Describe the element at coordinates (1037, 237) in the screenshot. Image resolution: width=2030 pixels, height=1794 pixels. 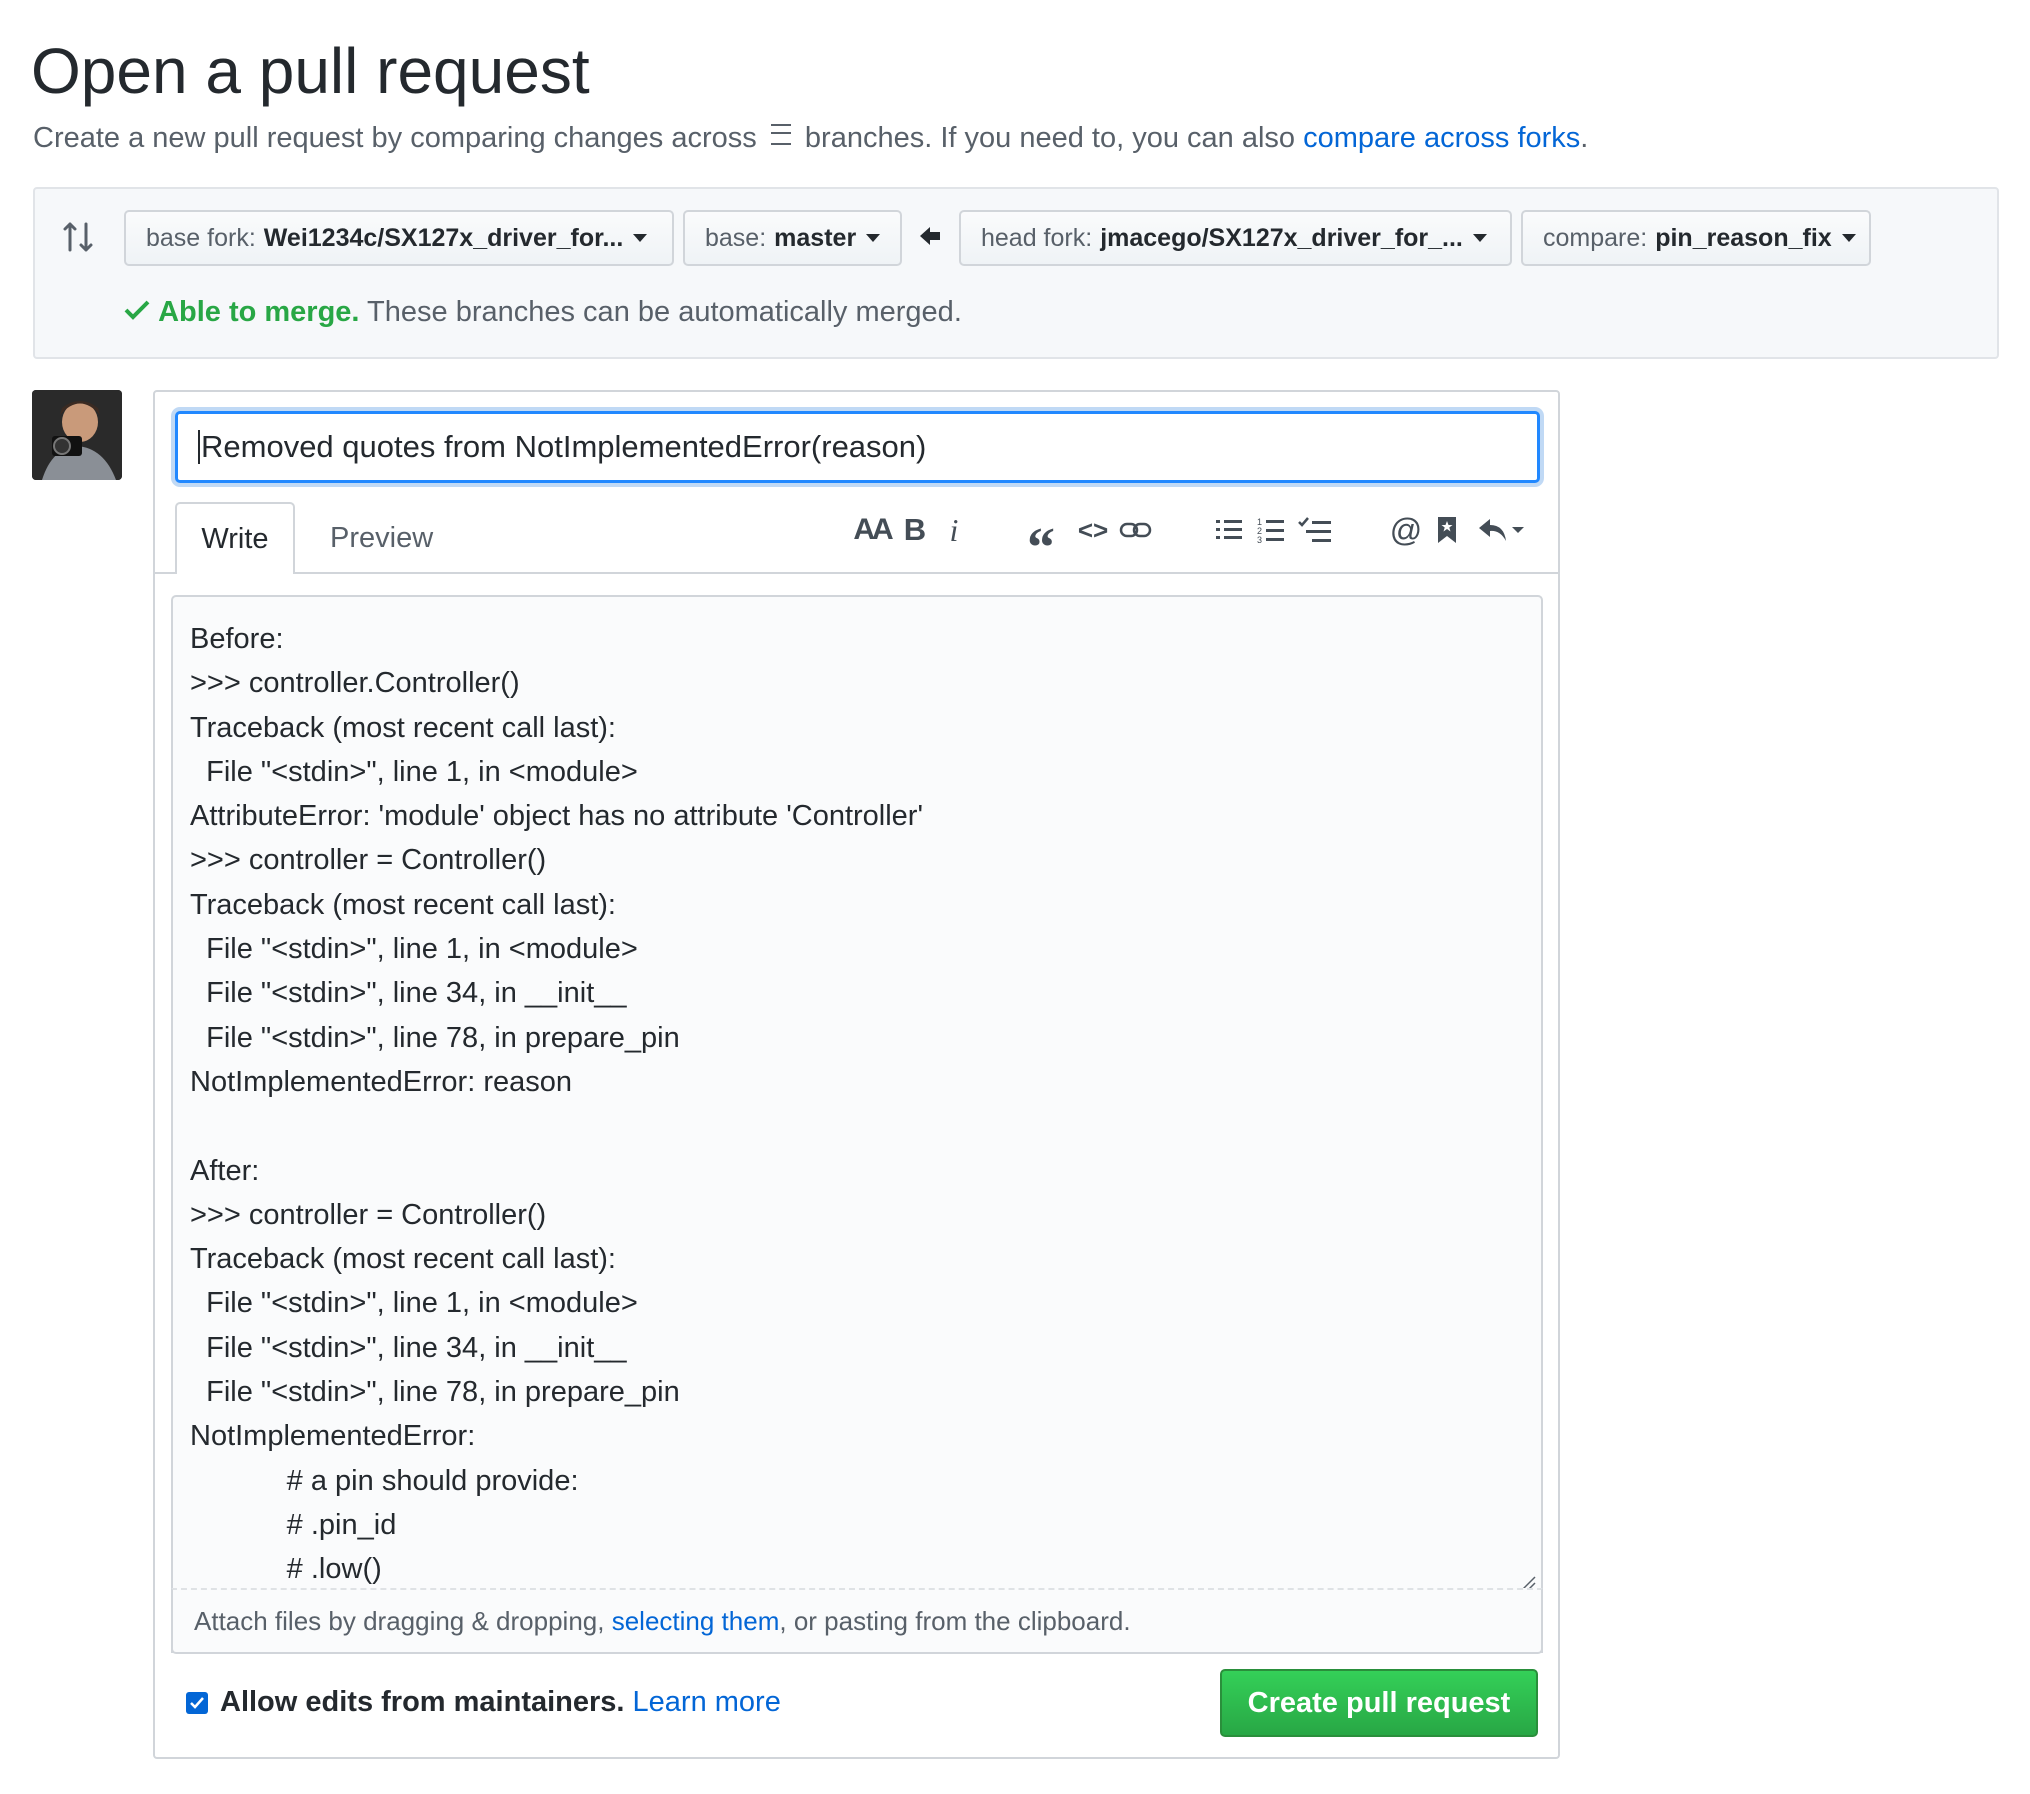
I see `head-fork-label: head fork:` at that location.